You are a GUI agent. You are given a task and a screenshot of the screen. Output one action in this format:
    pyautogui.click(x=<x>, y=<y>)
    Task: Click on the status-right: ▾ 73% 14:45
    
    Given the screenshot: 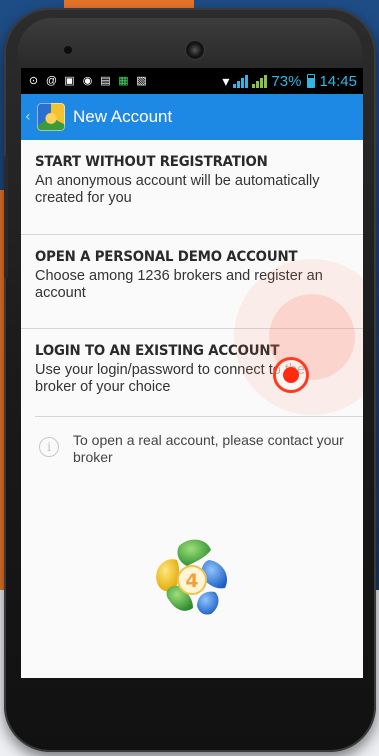 What is the action you would take?
    pyautogui.click(x=289, y=81)
    